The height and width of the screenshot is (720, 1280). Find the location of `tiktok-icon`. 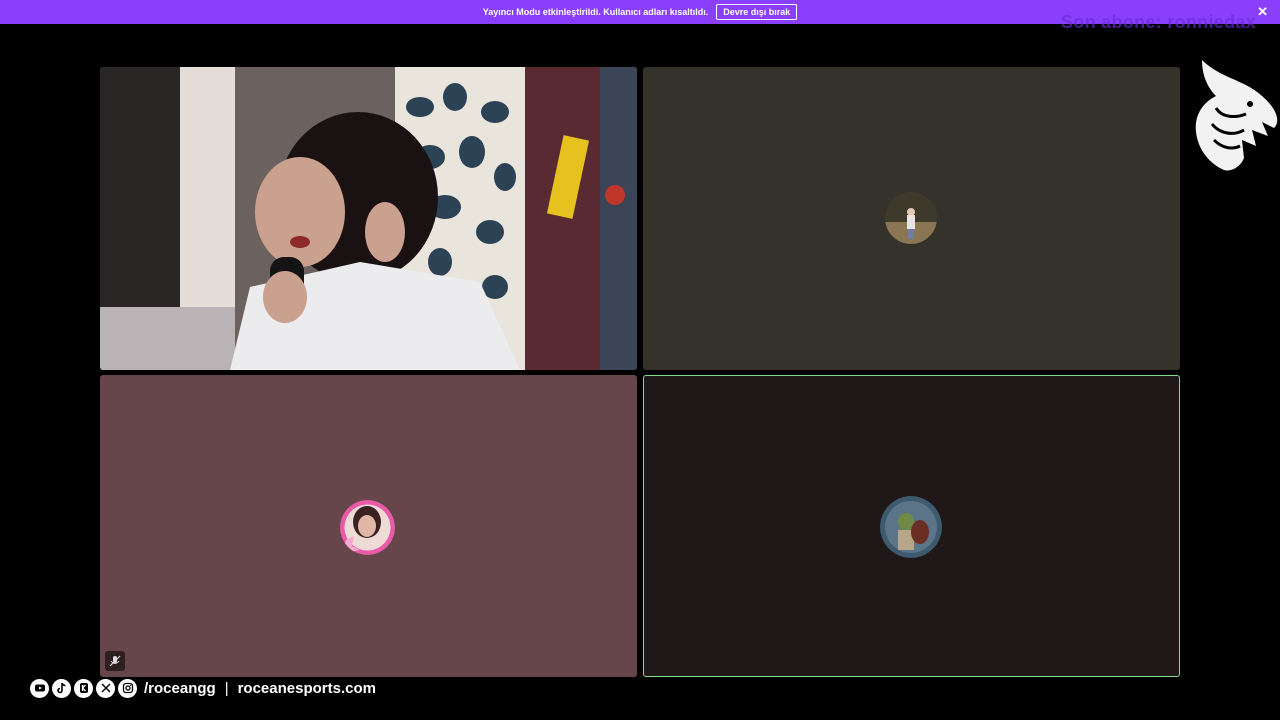

tiktok-icon is located at coordinates (61, 688).